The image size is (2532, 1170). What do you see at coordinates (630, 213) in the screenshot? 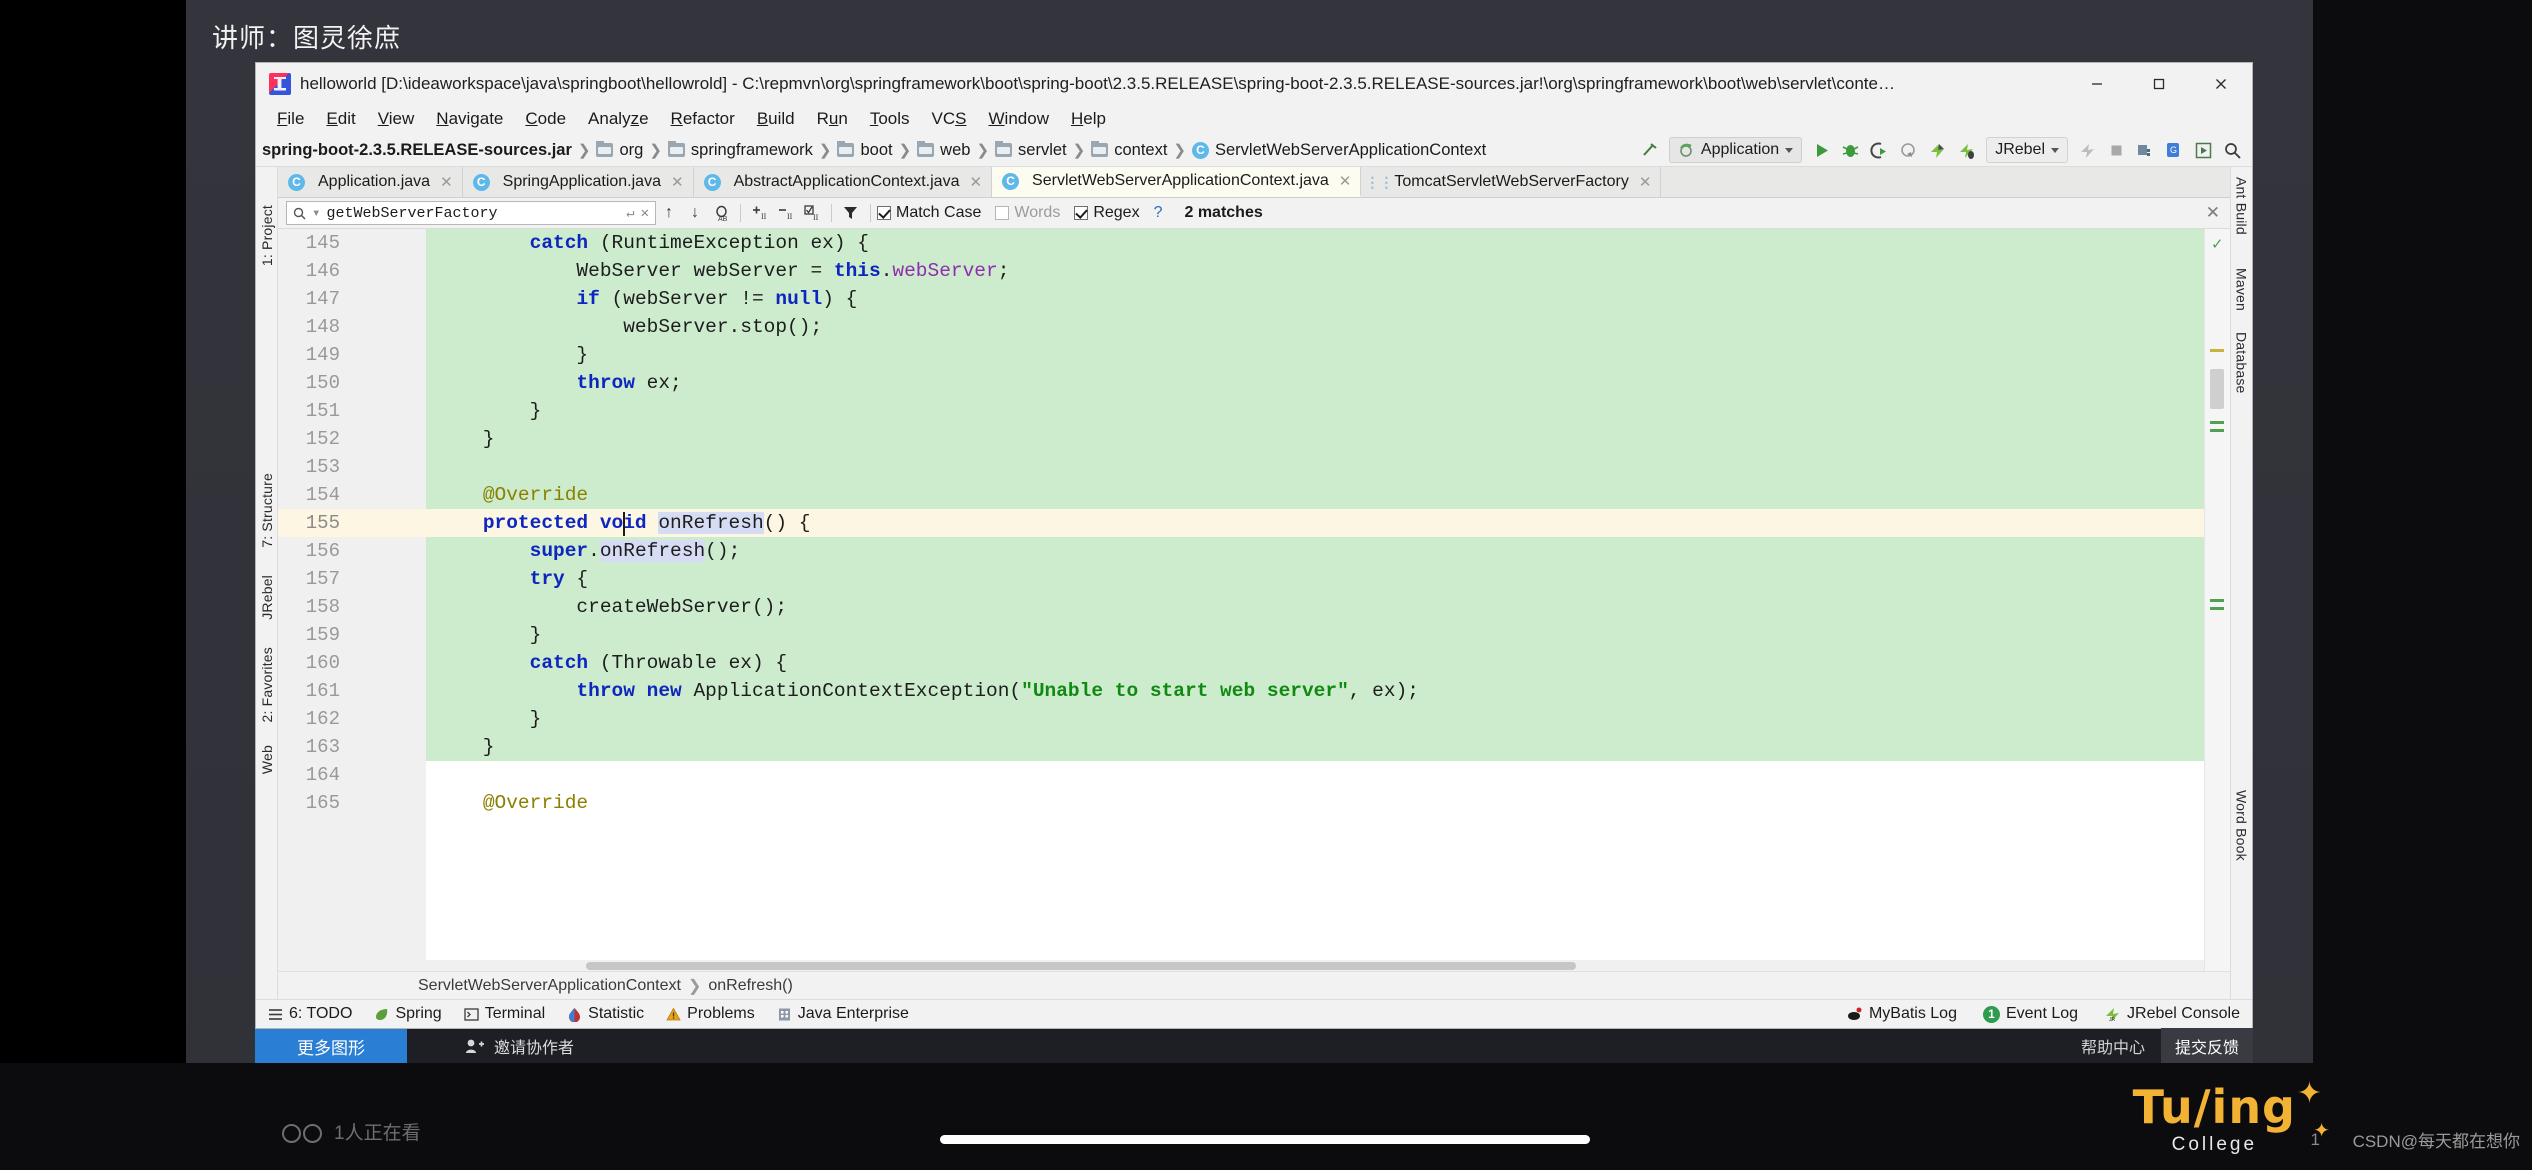
I see `enter-icon: ↵` at bounding box center [630, 213].